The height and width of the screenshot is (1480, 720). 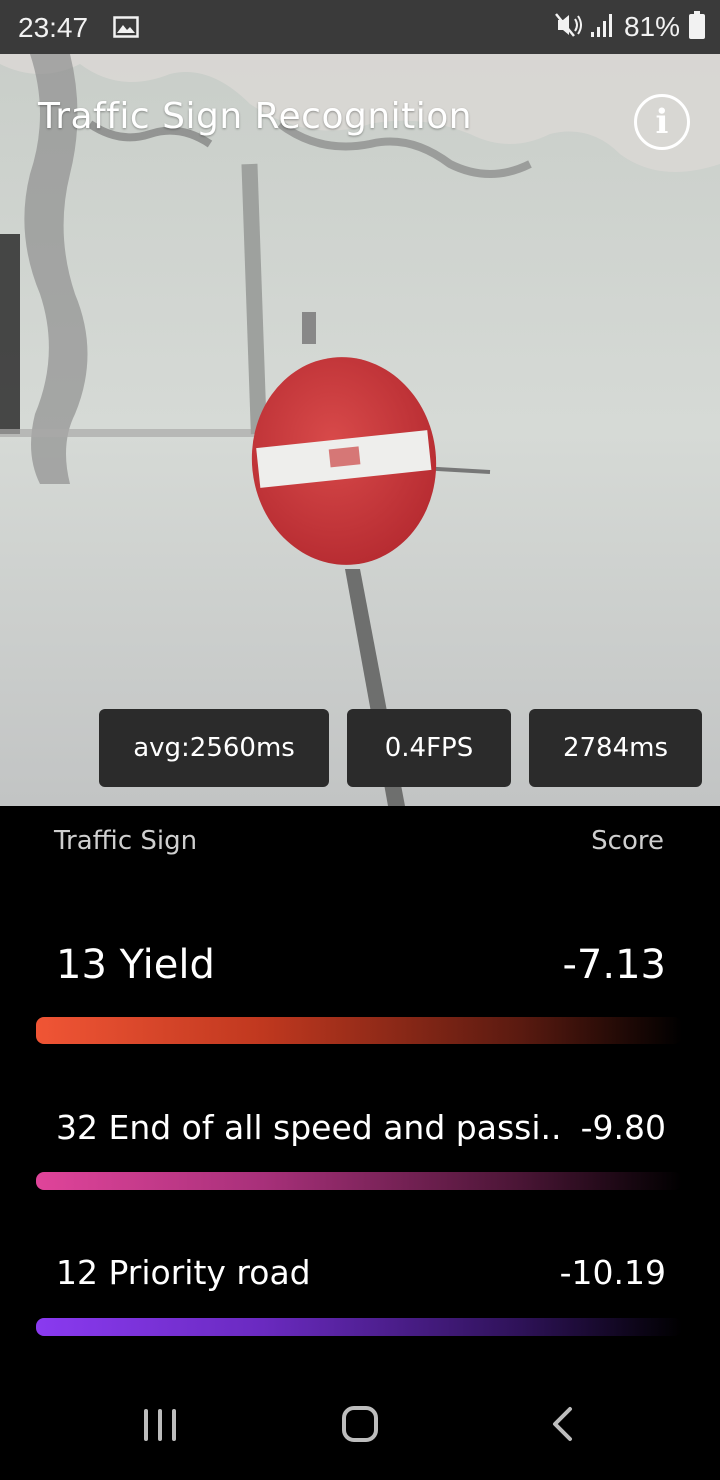 I want to click on result-score: -9.80, so click(x=623, y=1127).